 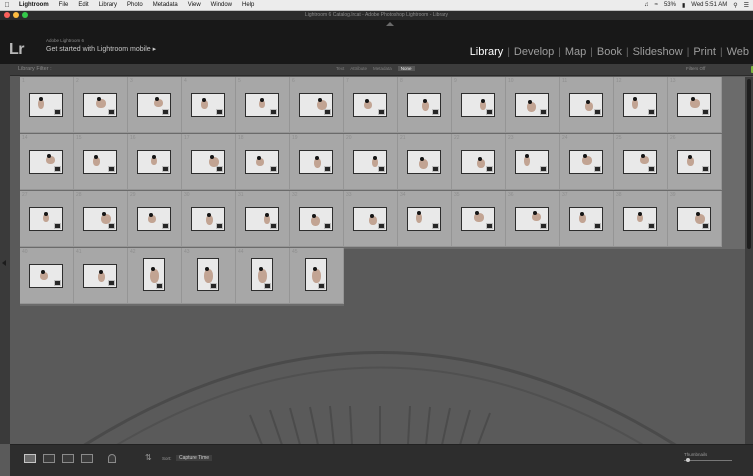 I want to click on photo-cell: 9, so click(x=479, y=105).